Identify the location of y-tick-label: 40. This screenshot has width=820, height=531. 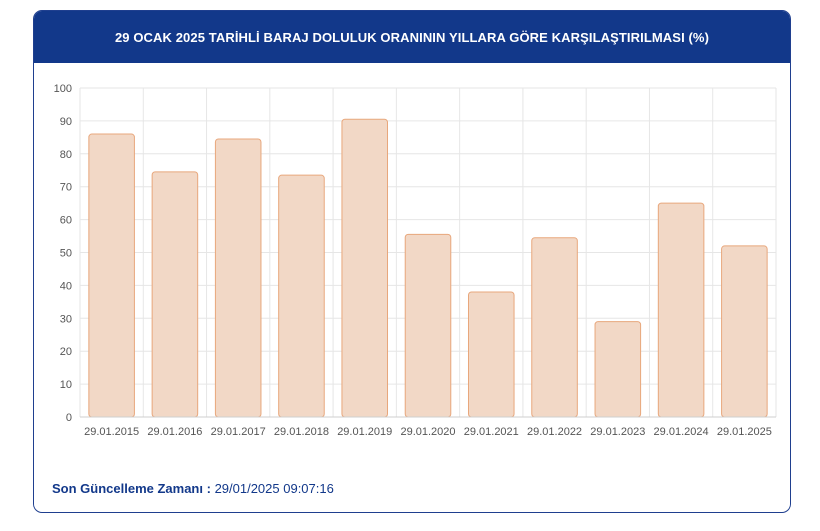
(66, 286).